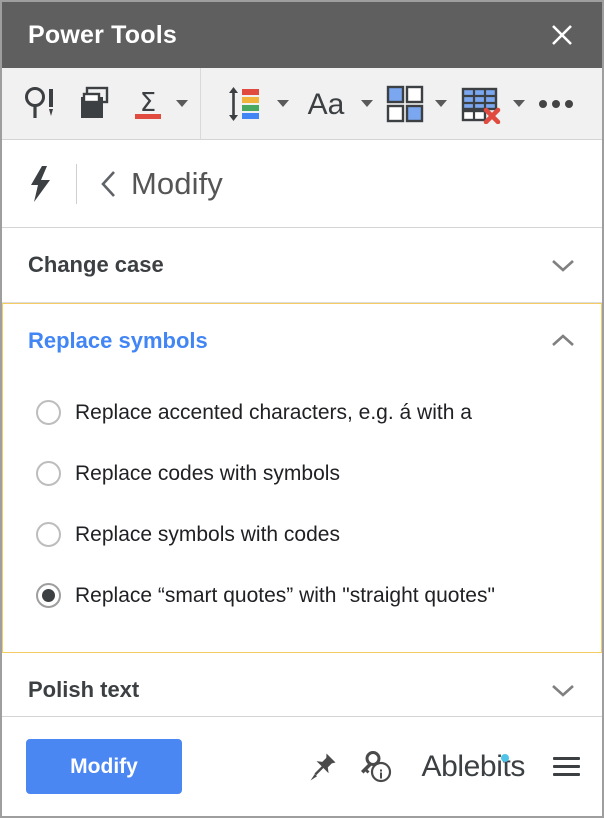 This screenshot has height=818, width=604. What do you see at coordinates (302, 184) in the screenshot?
I see `page-header: Modify` at bounding box center [302, 184].